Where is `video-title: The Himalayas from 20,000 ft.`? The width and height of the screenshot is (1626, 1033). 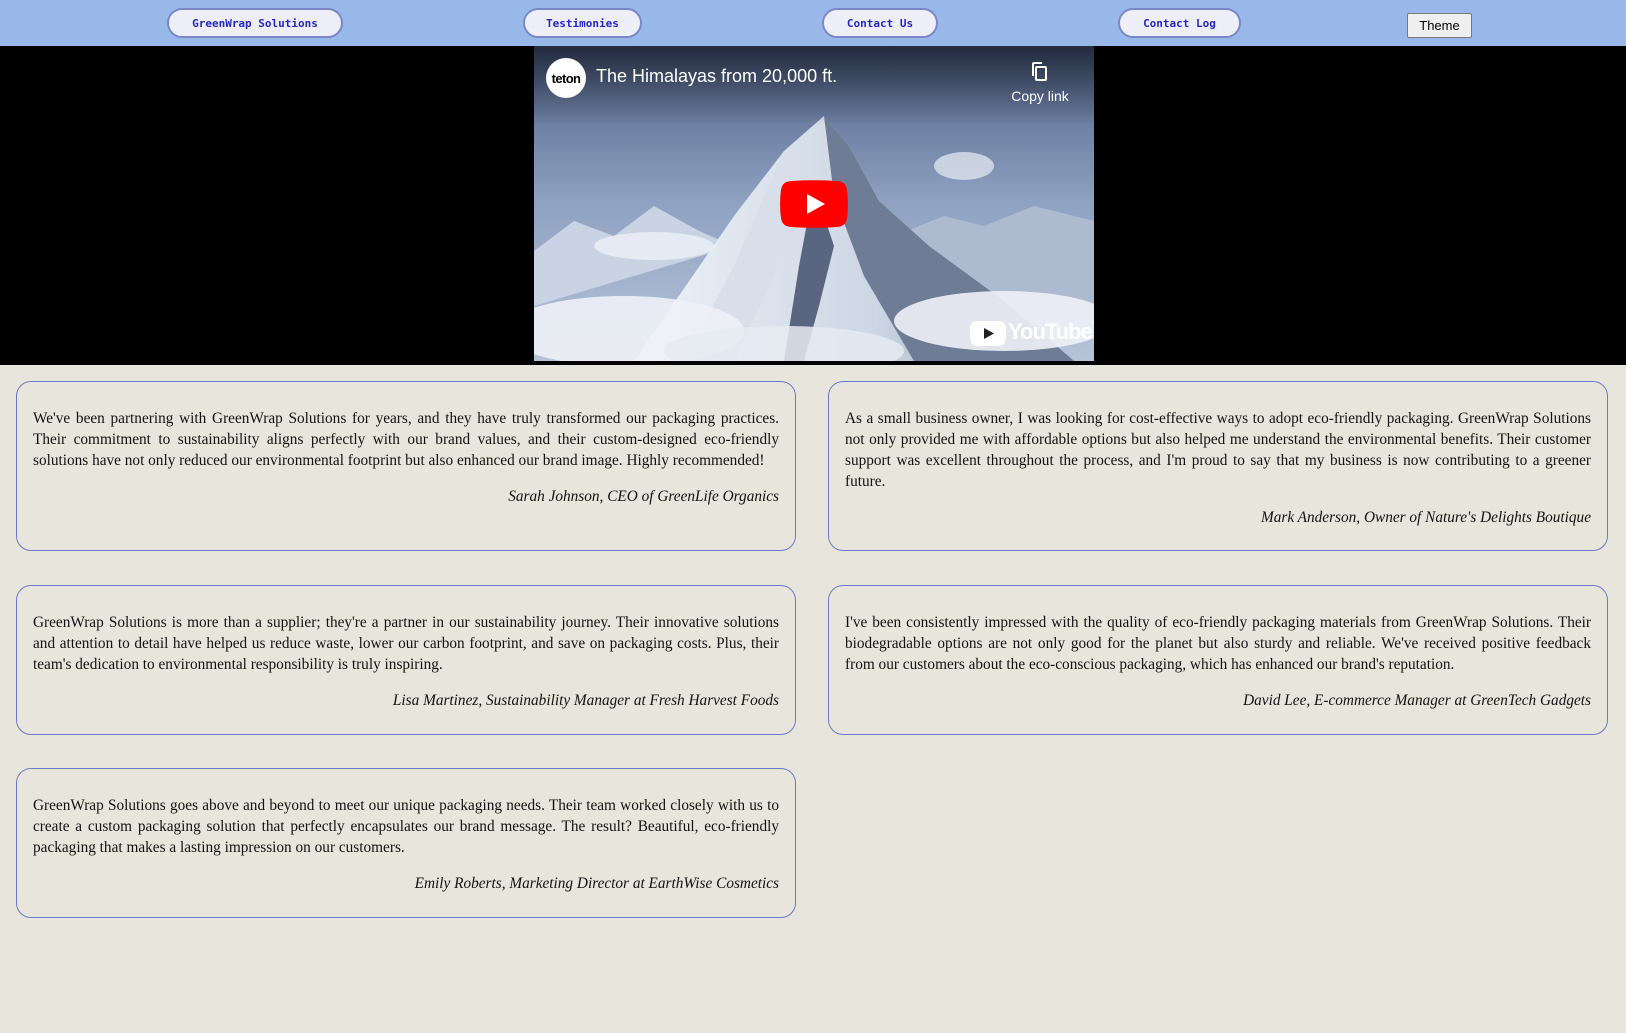
video-title: The Himalayas from 20,000 ft. is located at coordinates (716, 76).